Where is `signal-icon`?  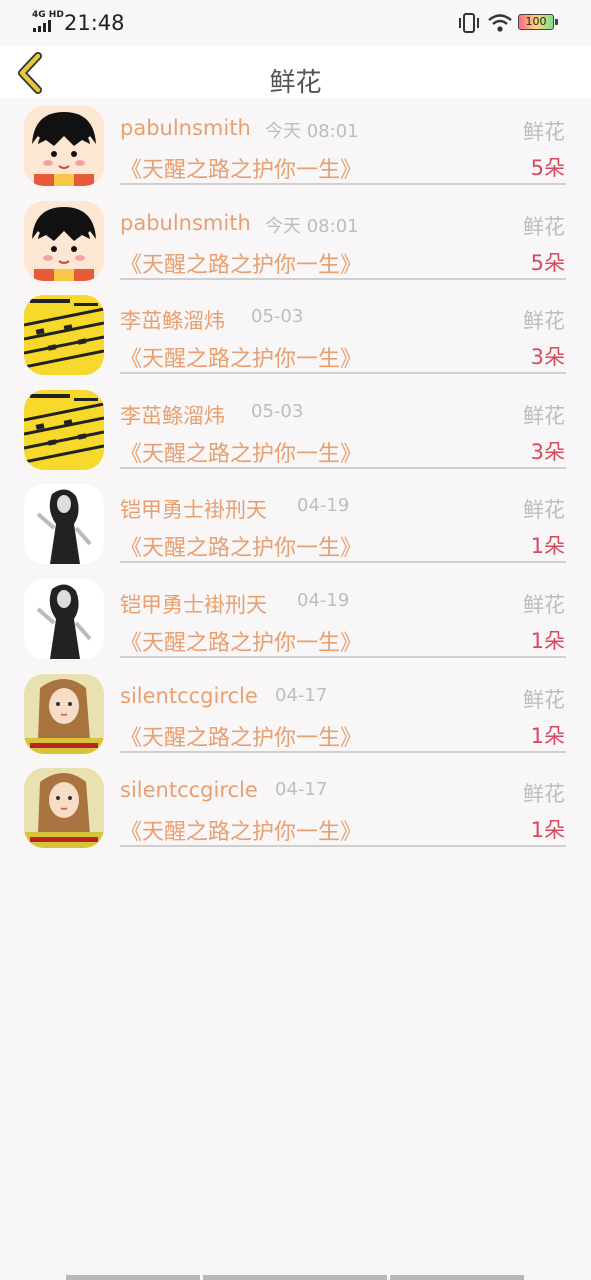 signal-icon is located at coordinates (45, 26).